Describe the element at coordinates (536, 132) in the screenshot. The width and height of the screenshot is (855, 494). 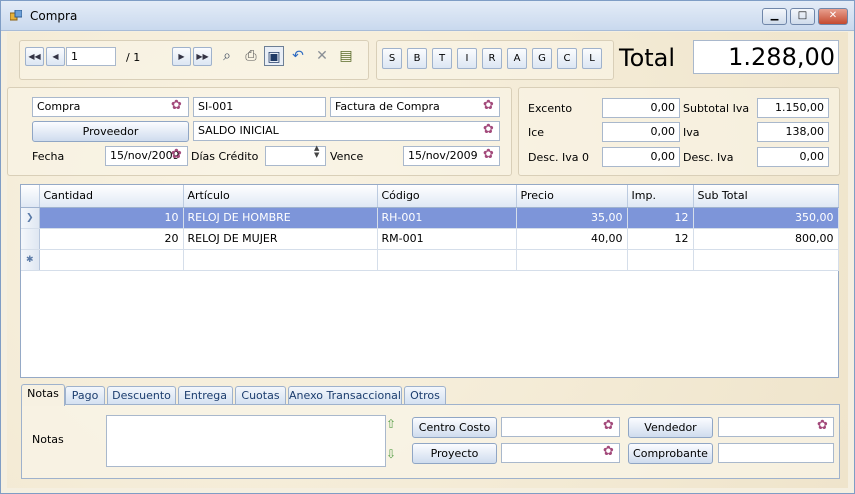
I see `ice-label: Ice` at that location.